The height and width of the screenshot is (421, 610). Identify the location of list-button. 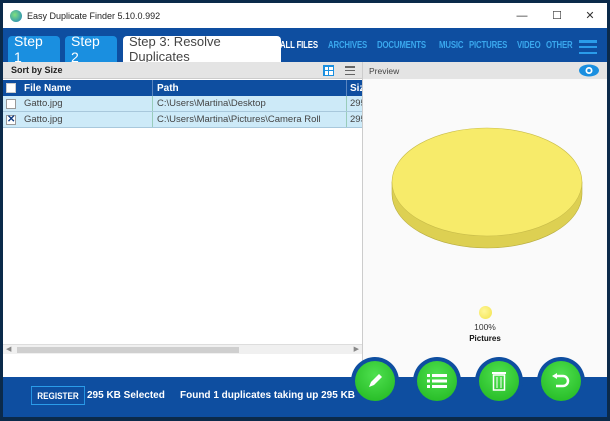
(437, 381).